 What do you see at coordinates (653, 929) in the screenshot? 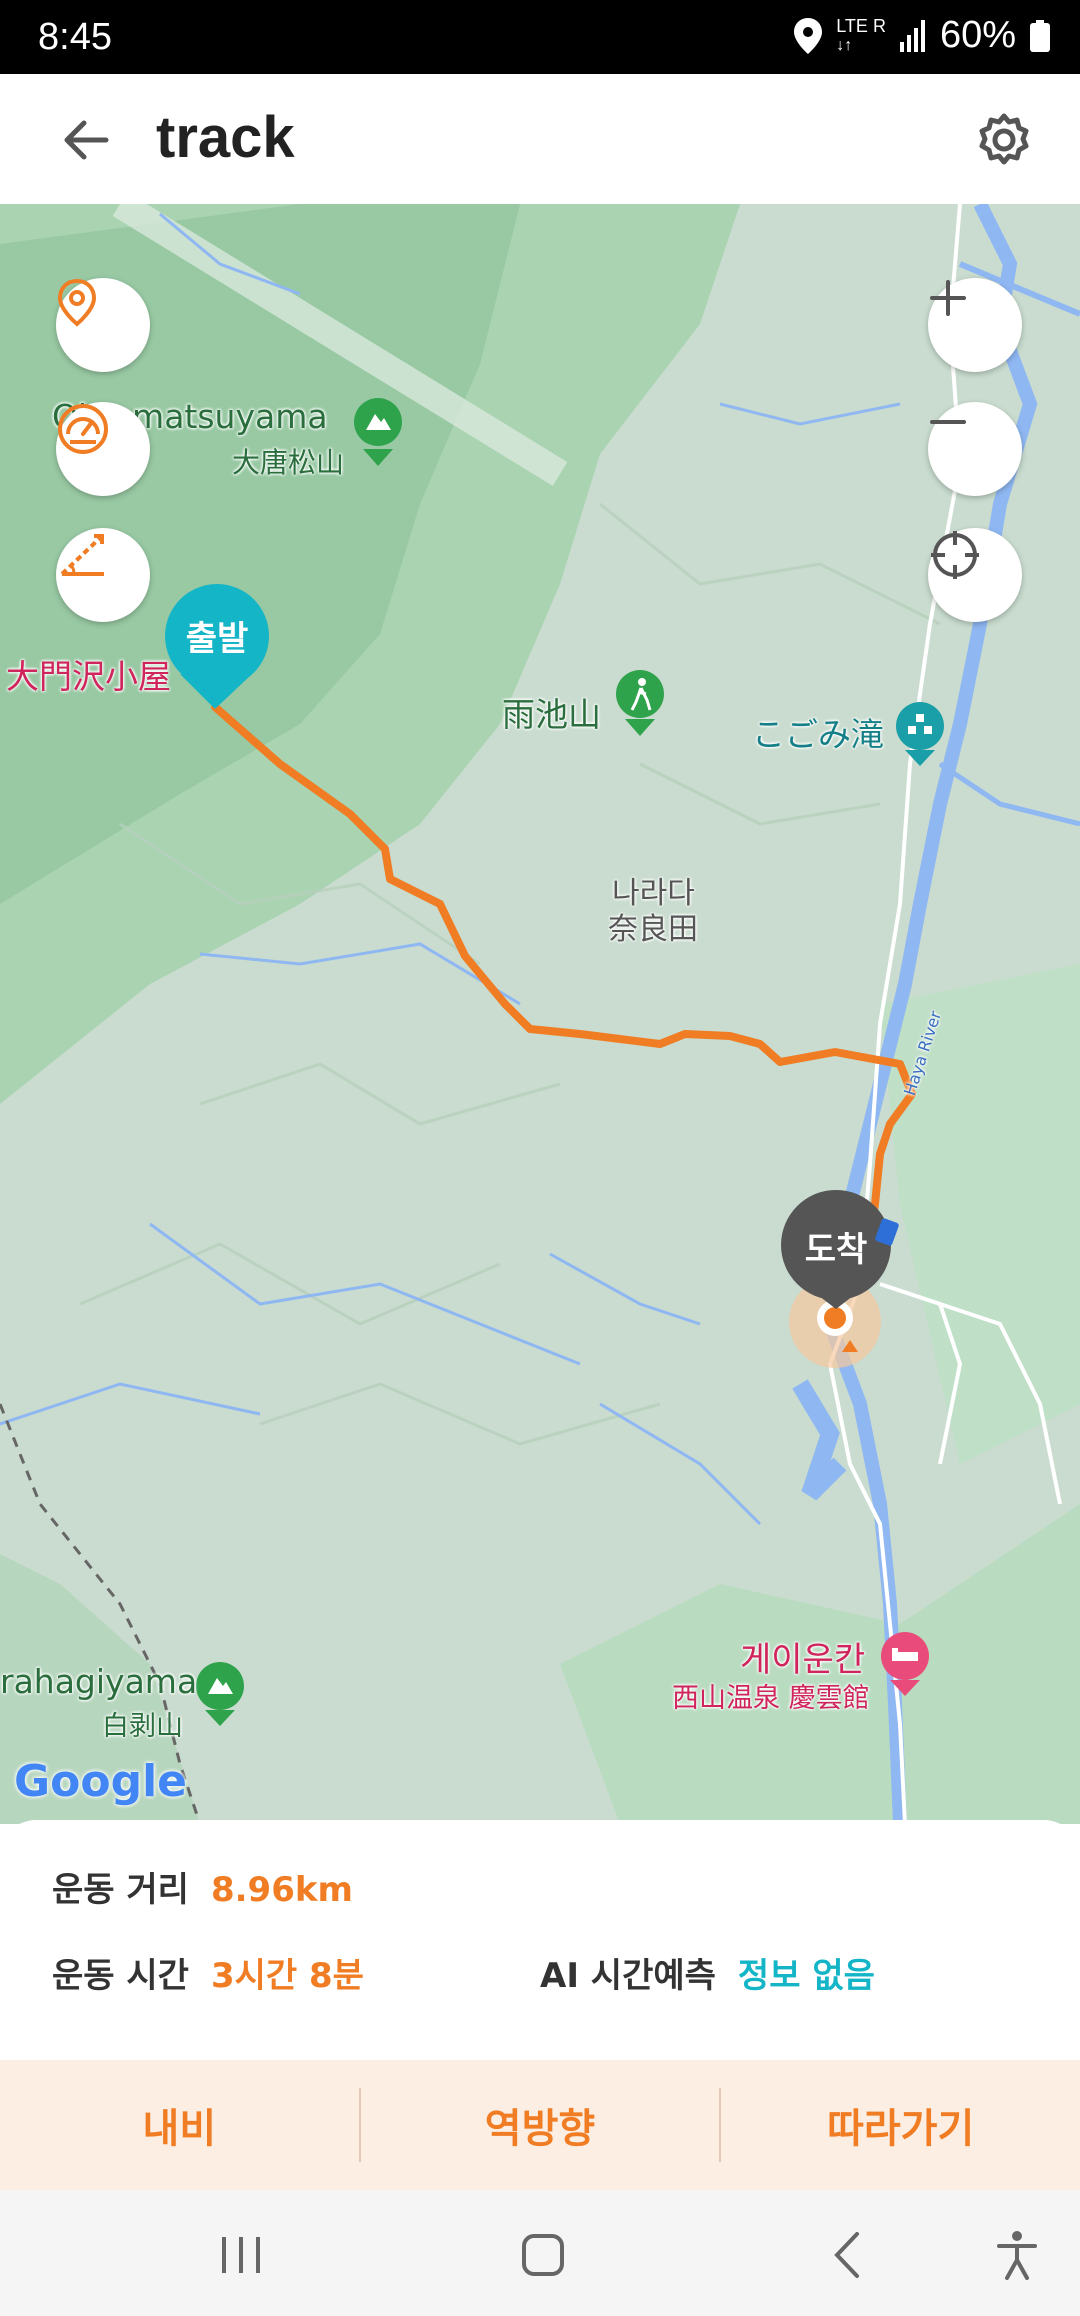
I see `narada-jp-label: 奈良田` at bounding box center [653, 929].